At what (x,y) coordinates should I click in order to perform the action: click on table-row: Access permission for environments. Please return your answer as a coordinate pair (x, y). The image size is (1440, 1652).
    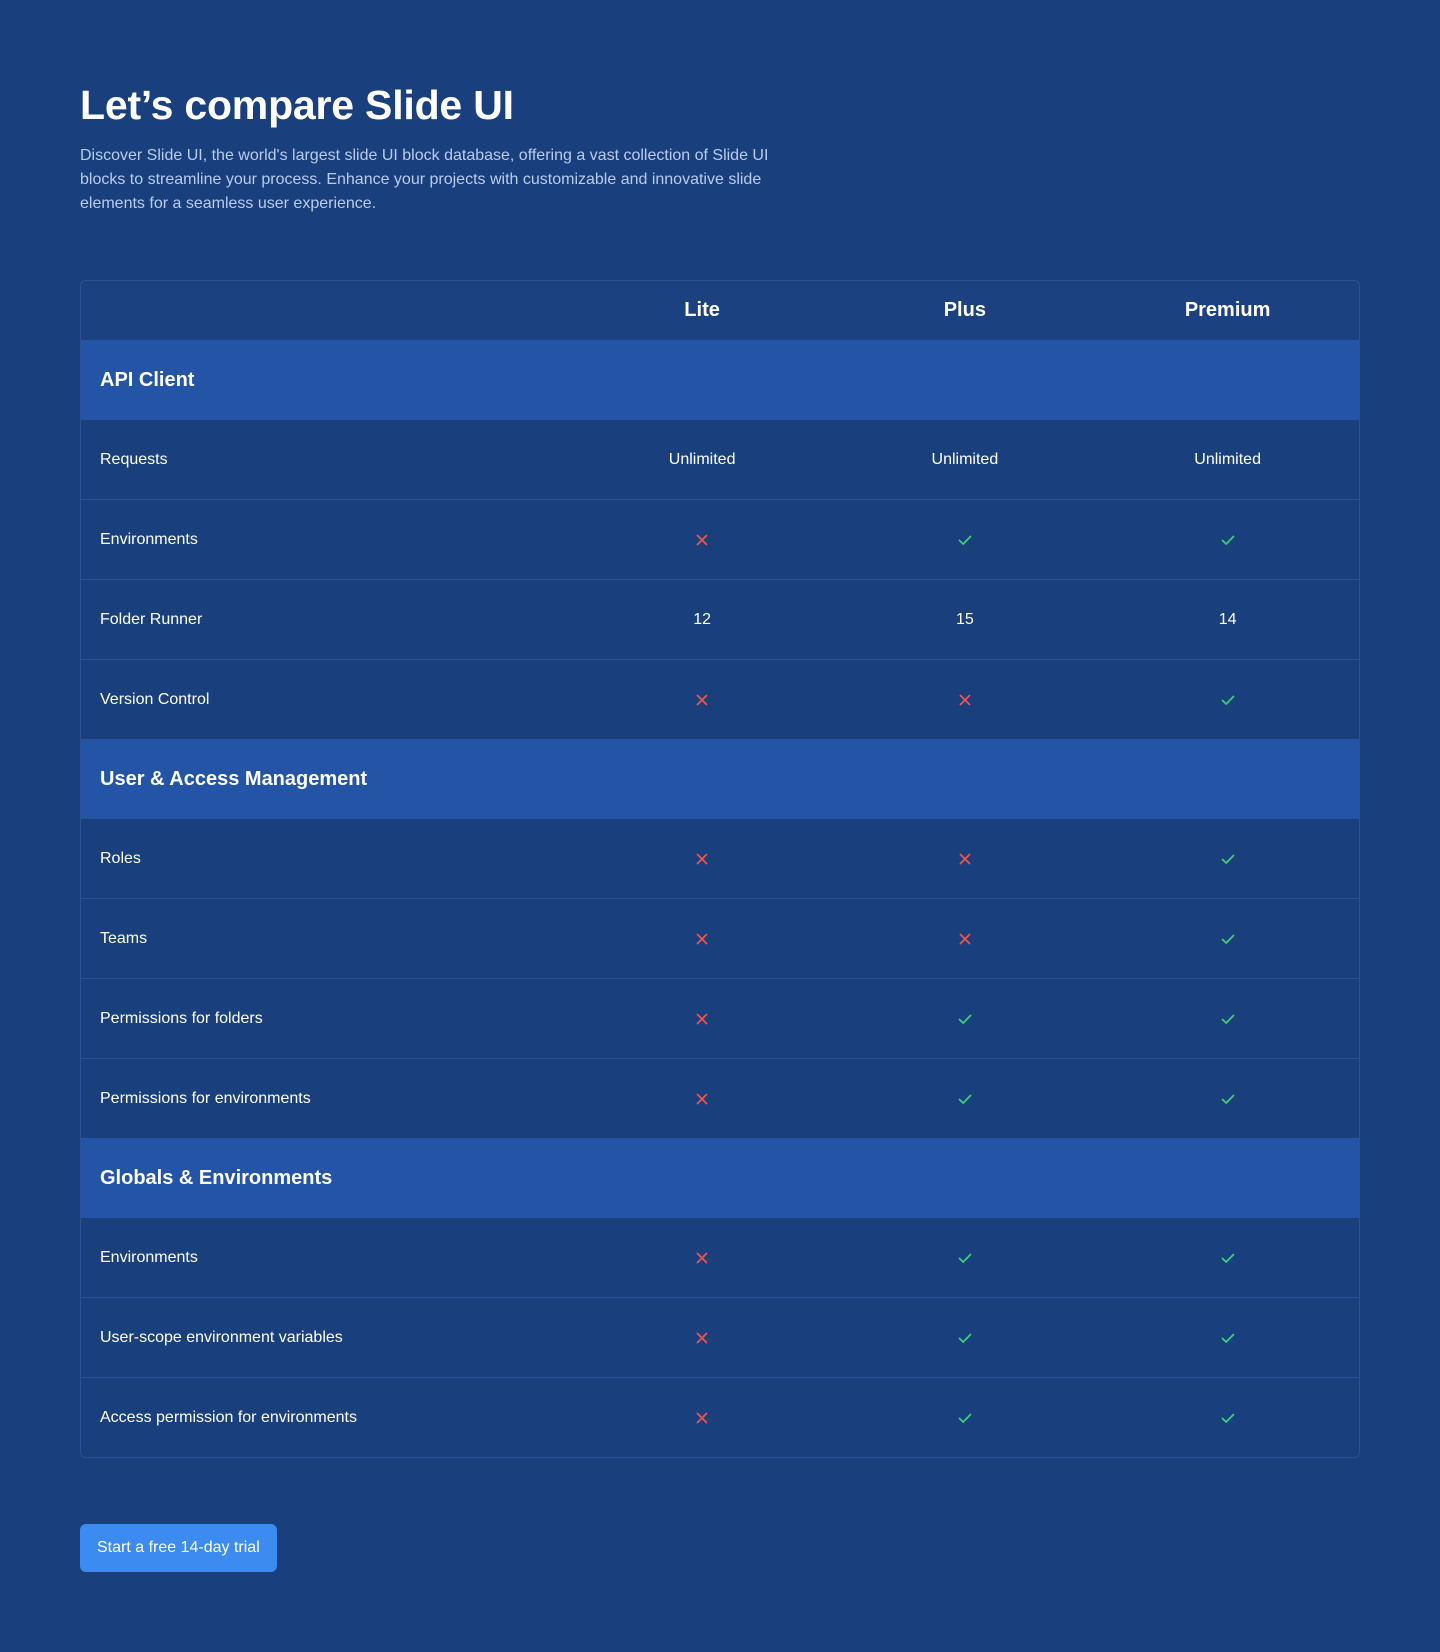
    Looking at the image, I should click on (720, 1417).